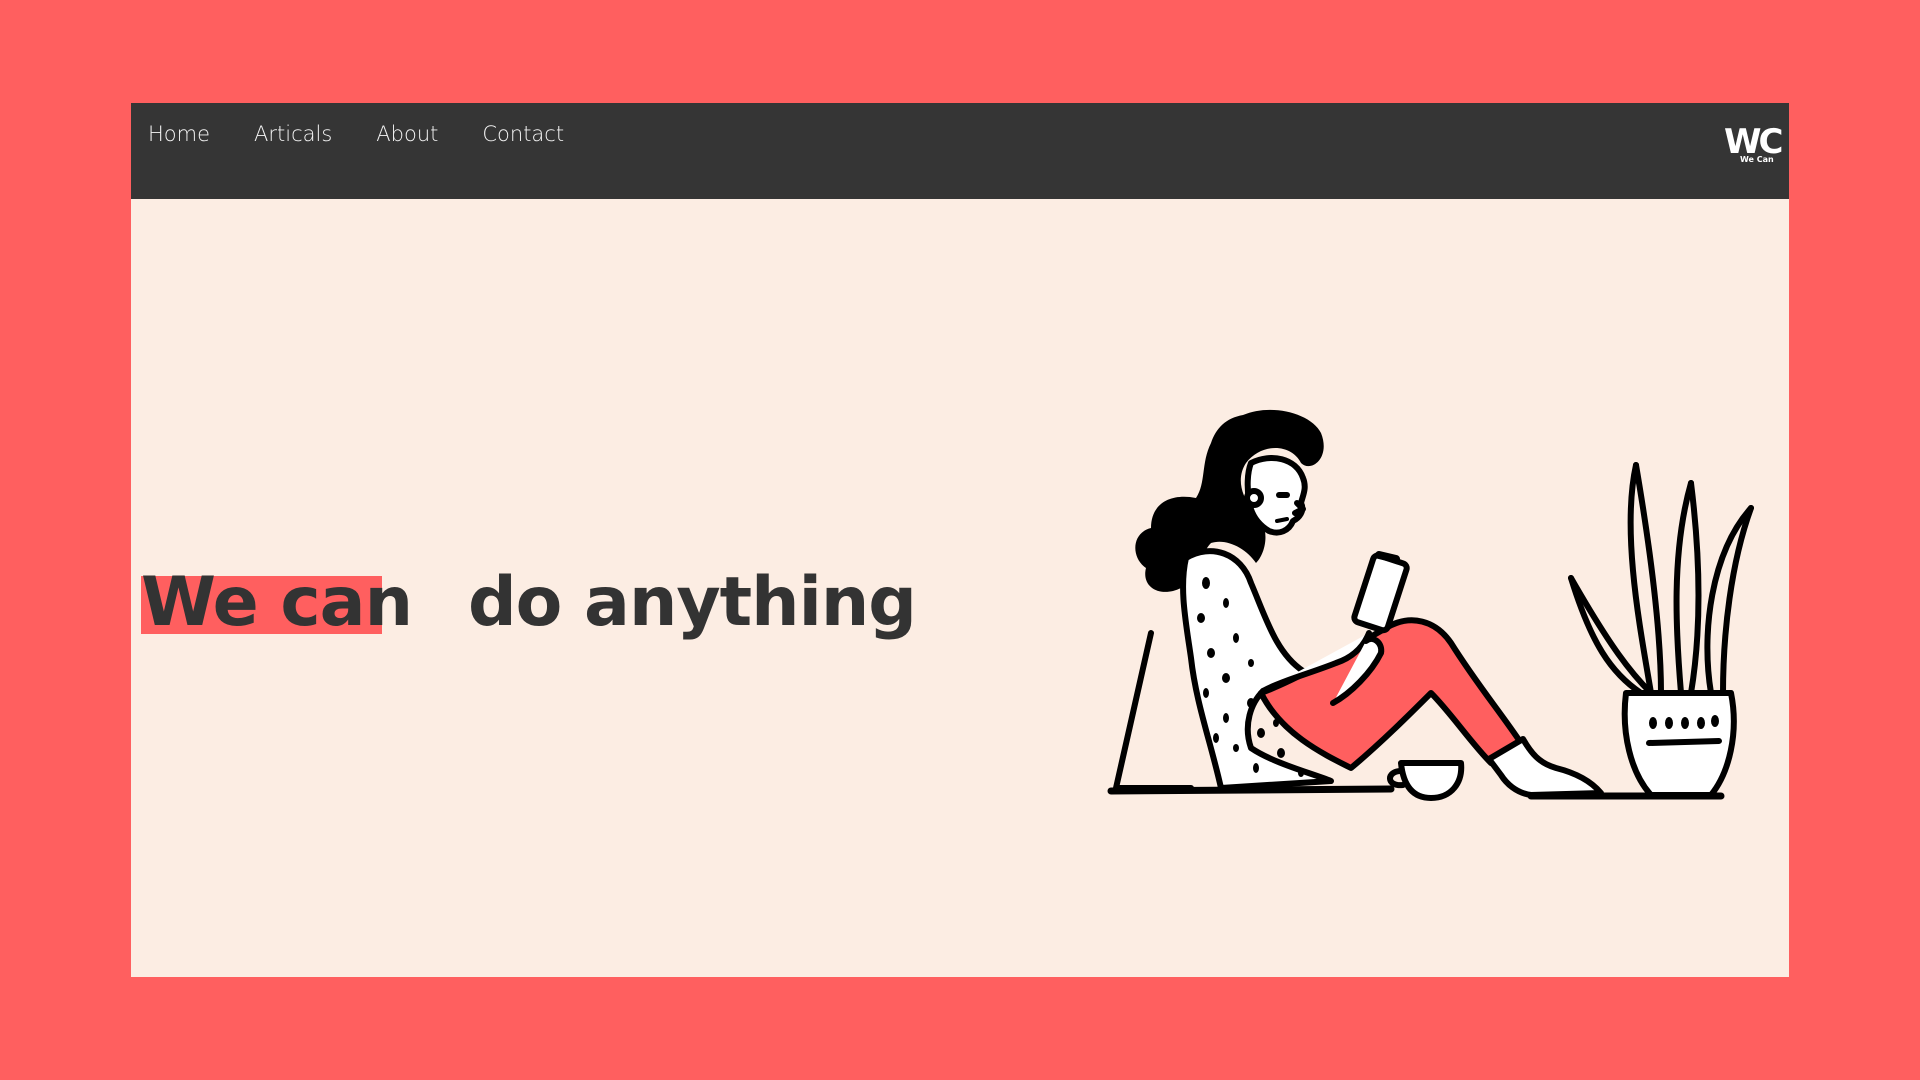 The image size is (1920, 1080). I want to click on nav-link-contact: Contact, so click(523, 134).